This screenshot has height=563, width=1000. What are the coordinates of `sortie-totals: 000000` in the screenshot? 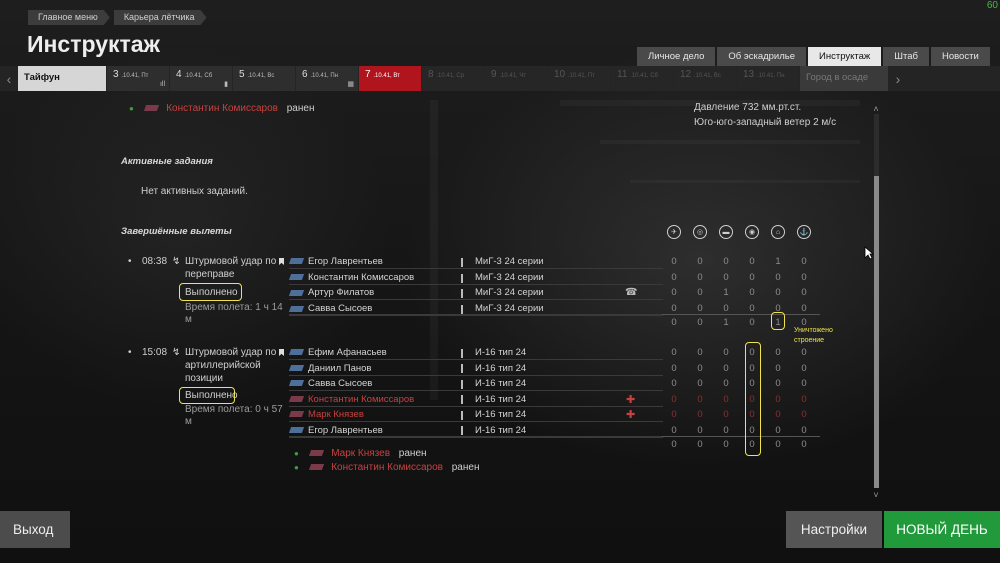 It's located at (739, 444).